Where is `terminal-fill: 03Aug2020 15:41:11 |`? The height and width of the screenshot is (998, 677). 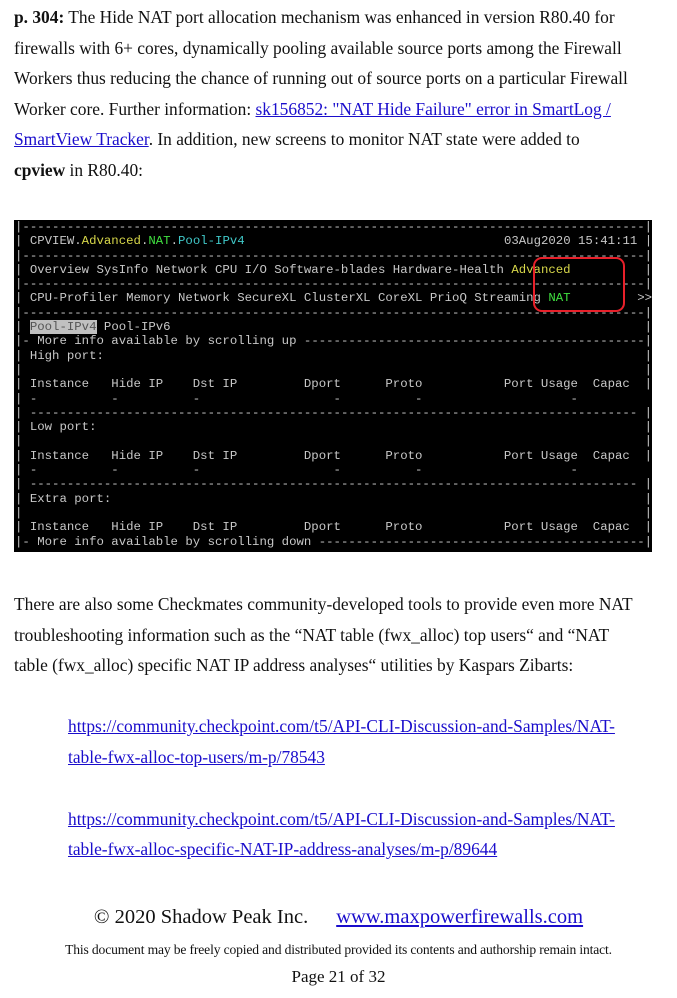 terminal-fill: 03Aug2020 15:41:11 | is located at coordinates (448, 241).